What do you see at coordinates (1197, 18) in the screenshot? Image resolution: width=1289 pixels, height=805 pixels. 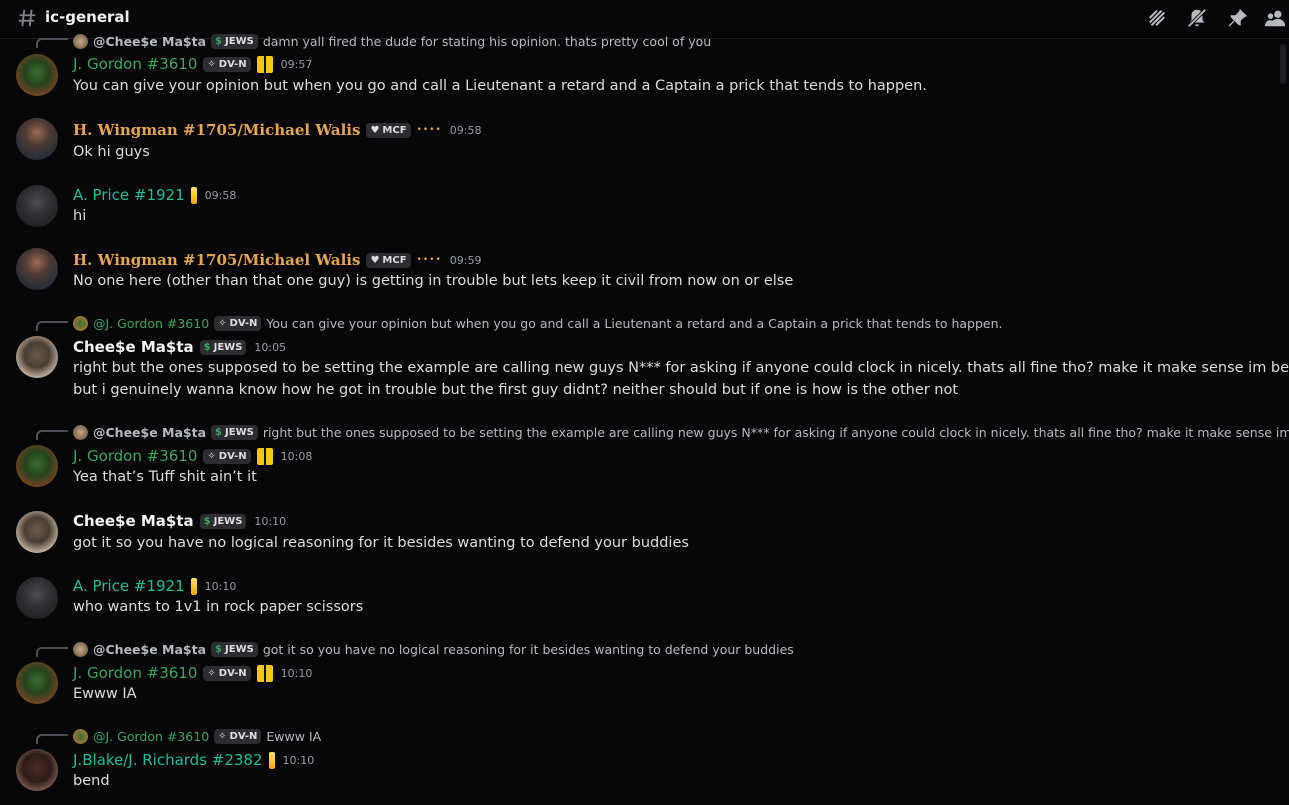 I see `mute-bell-icon` at bounding box center [1197, 18].